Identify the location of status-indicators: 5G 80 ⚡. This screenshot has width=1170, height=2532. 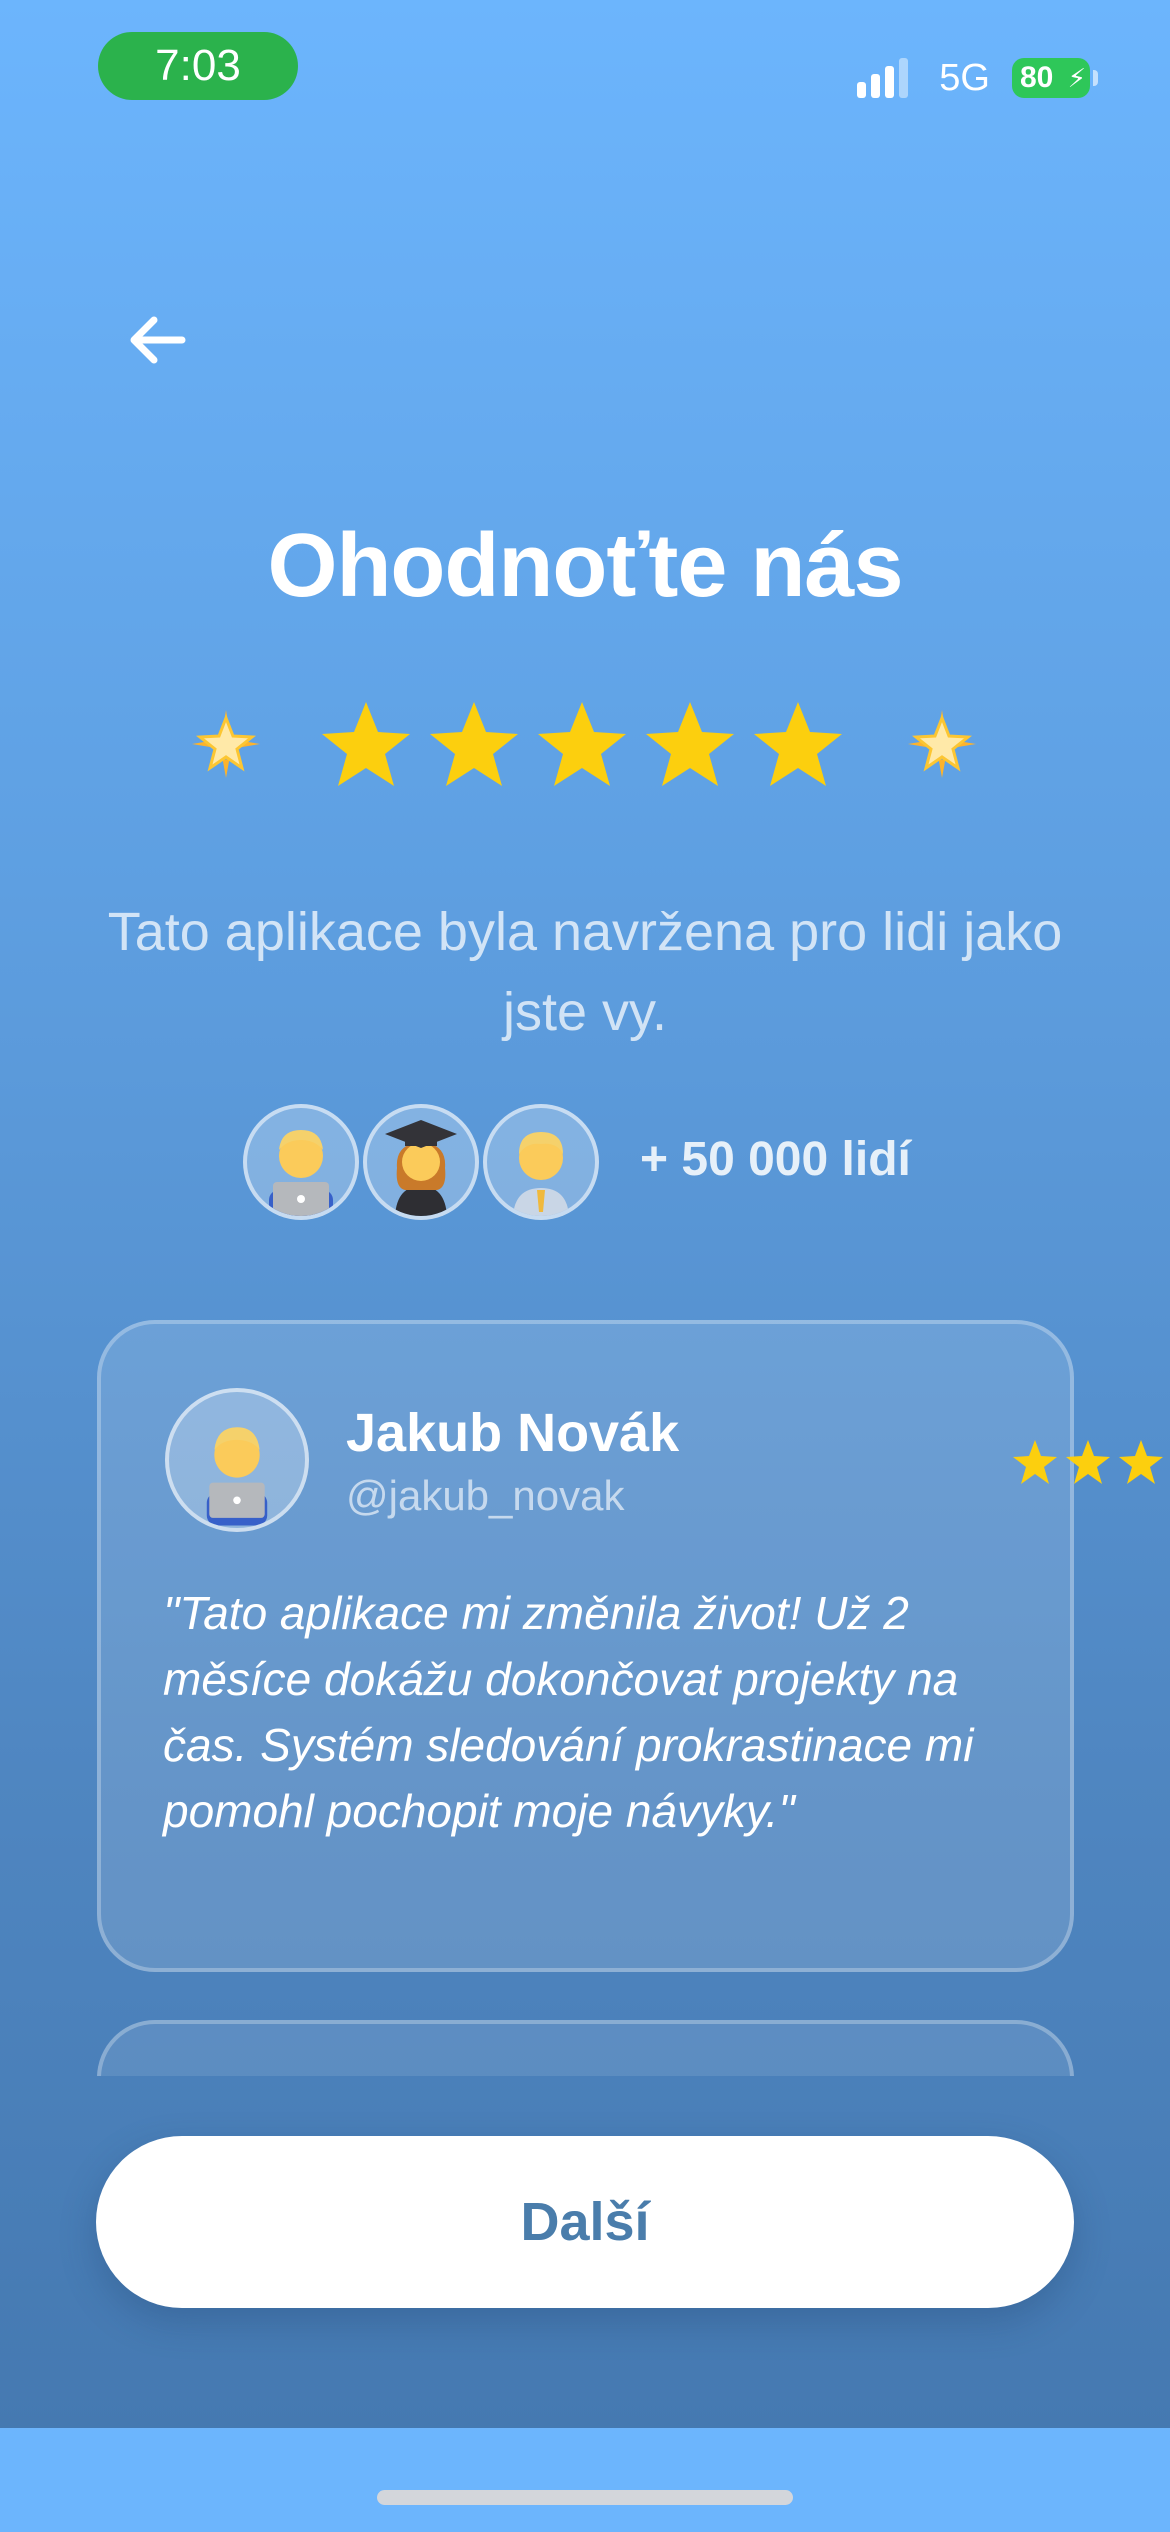
(977, 78).